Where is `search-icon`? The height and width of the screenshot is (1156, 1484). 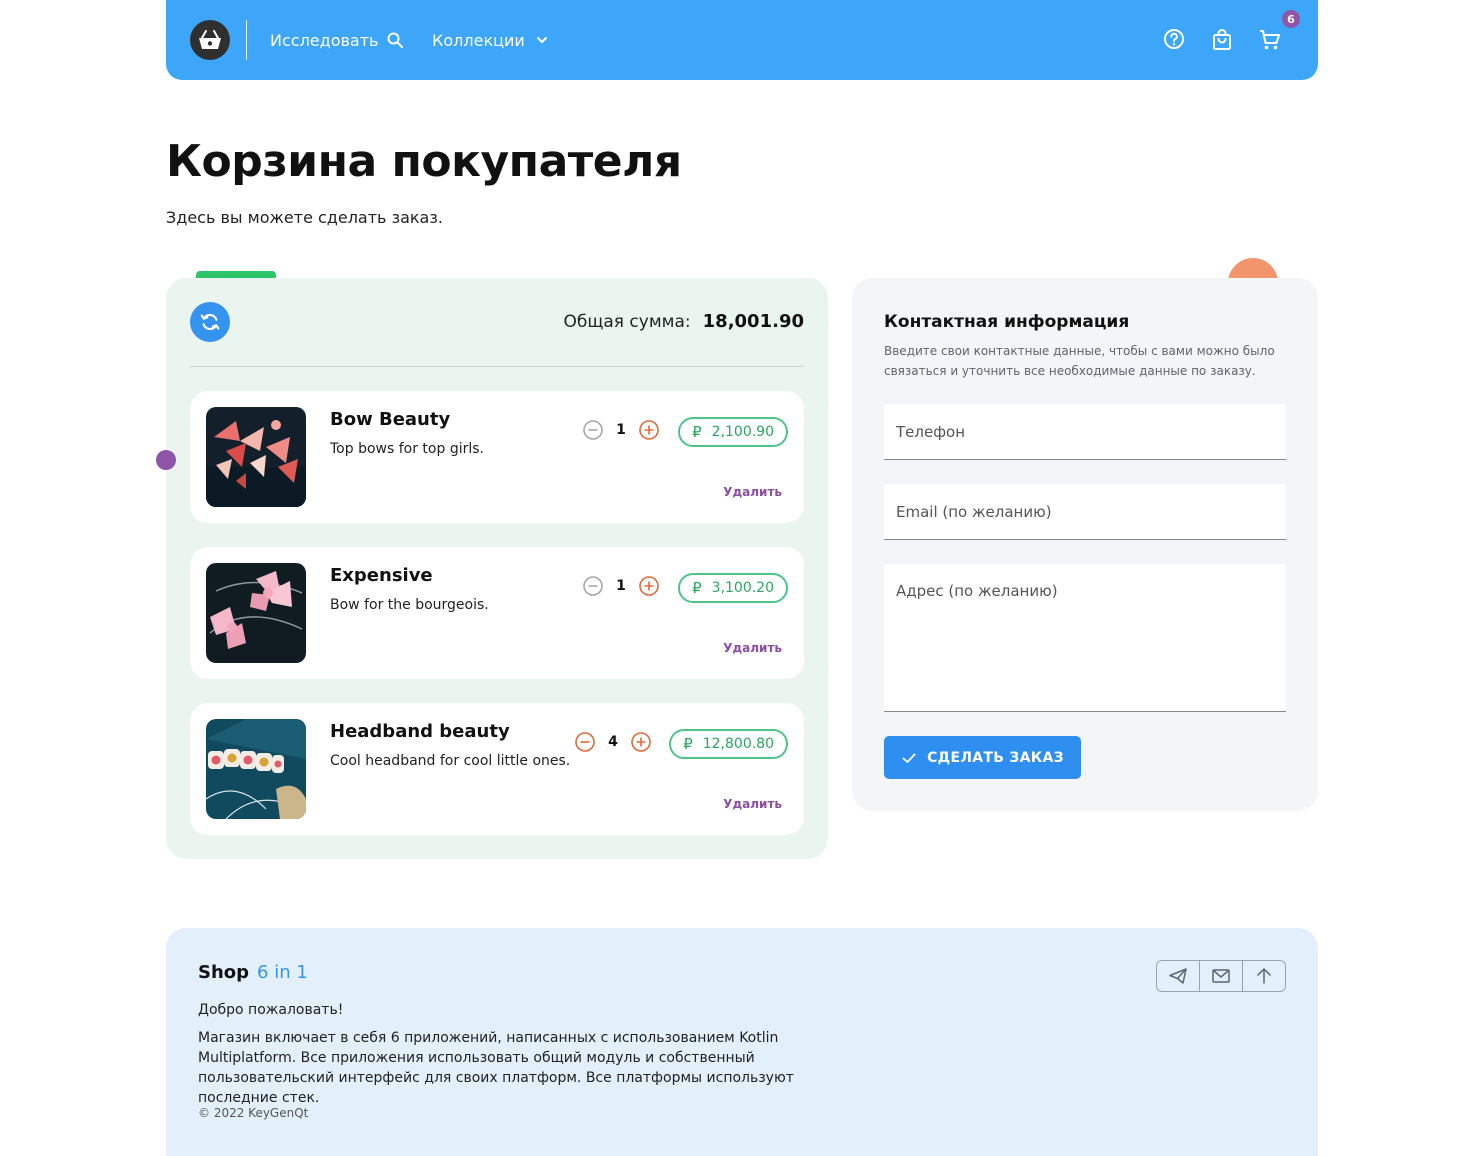
search-icon is located at coordinates (395, 40).